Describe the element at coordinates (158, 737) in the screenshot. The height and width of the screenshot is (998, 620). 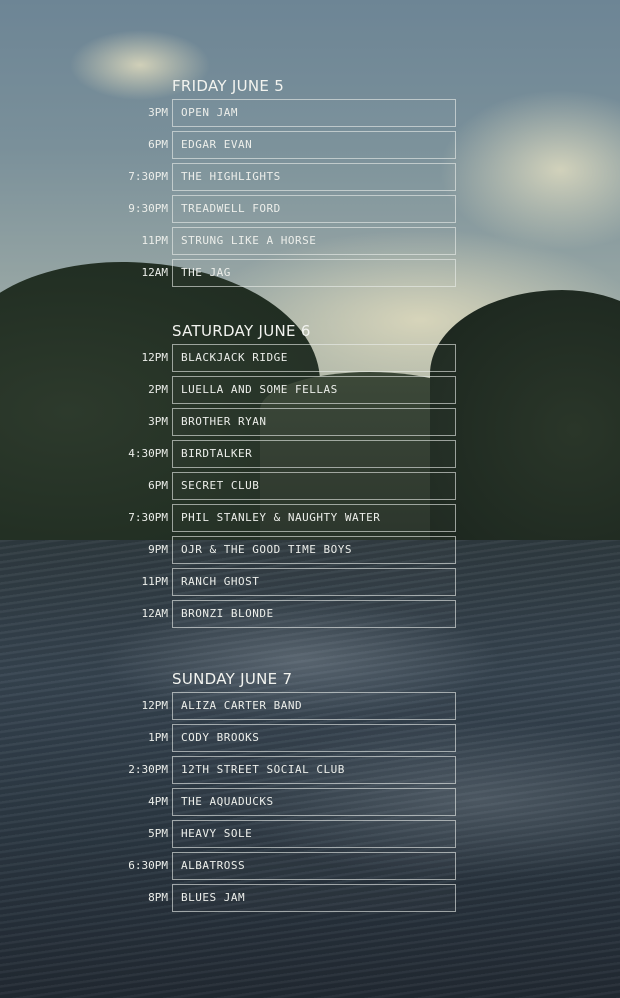
I see `slot-time: 1PM` at that location.